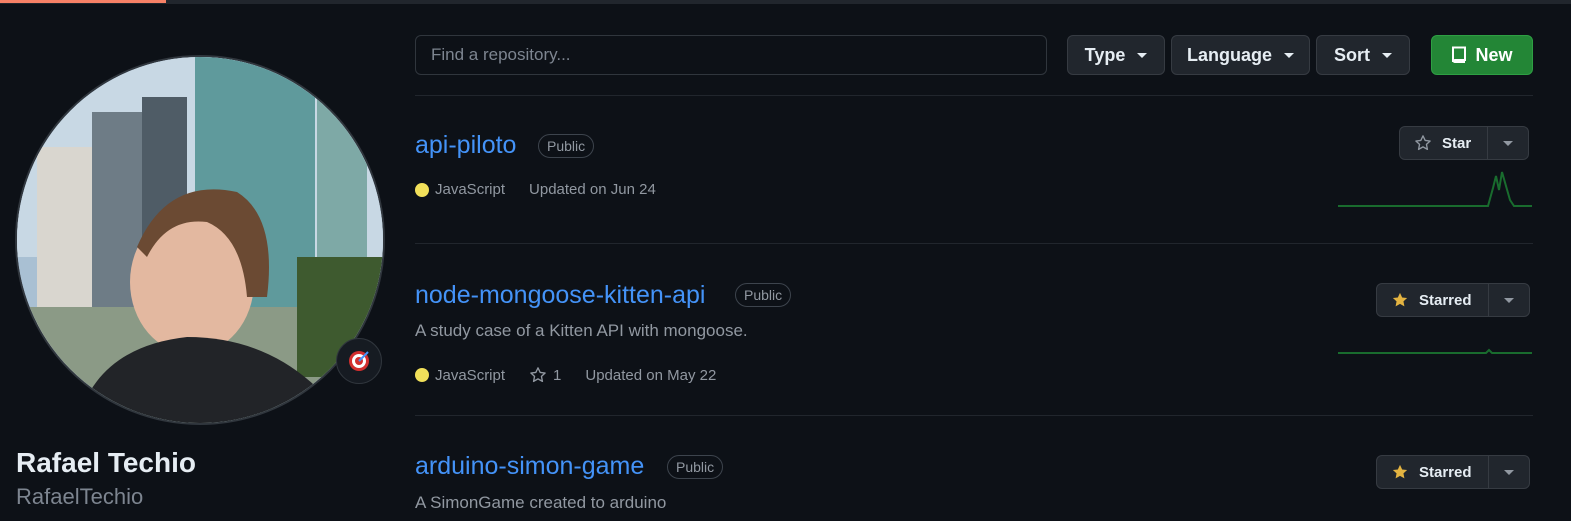  Describe the element at coordinates (1457, 143) in the screenshot. I see `star-label: Star` at that location.